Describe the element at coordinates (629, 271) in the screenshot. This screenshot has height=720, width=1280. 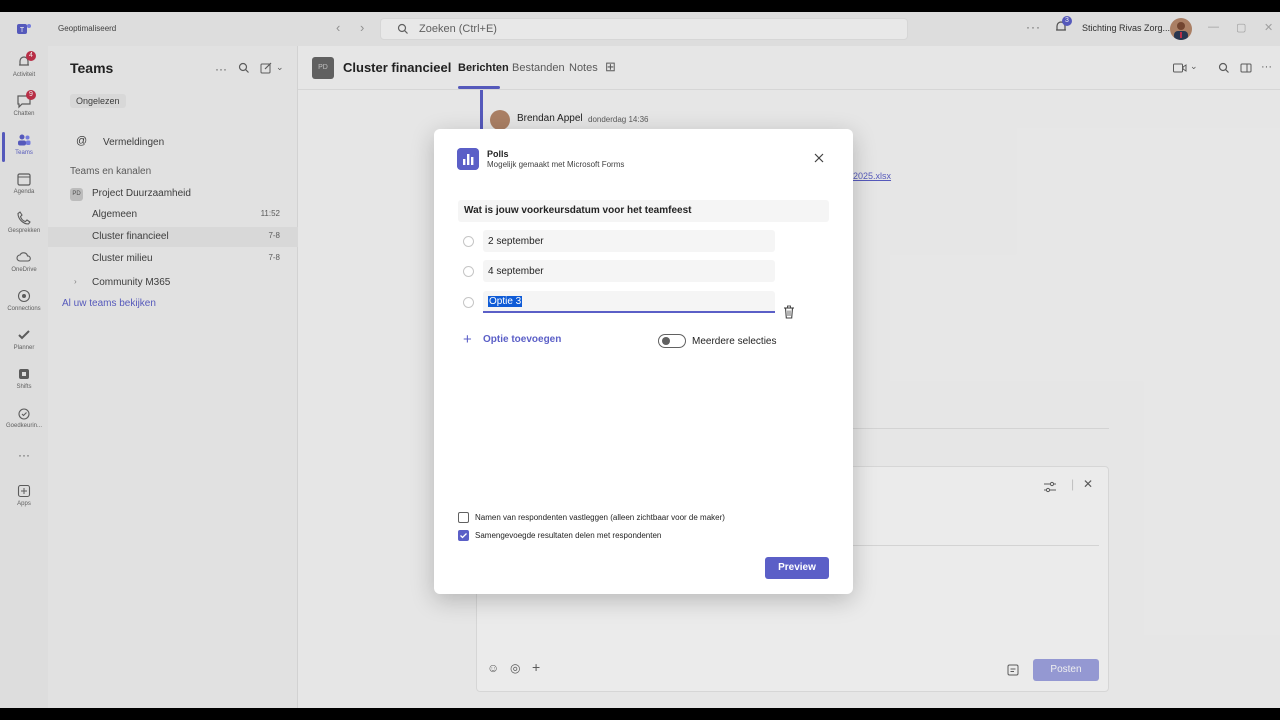
I see `option-input: 4 september` at that location.